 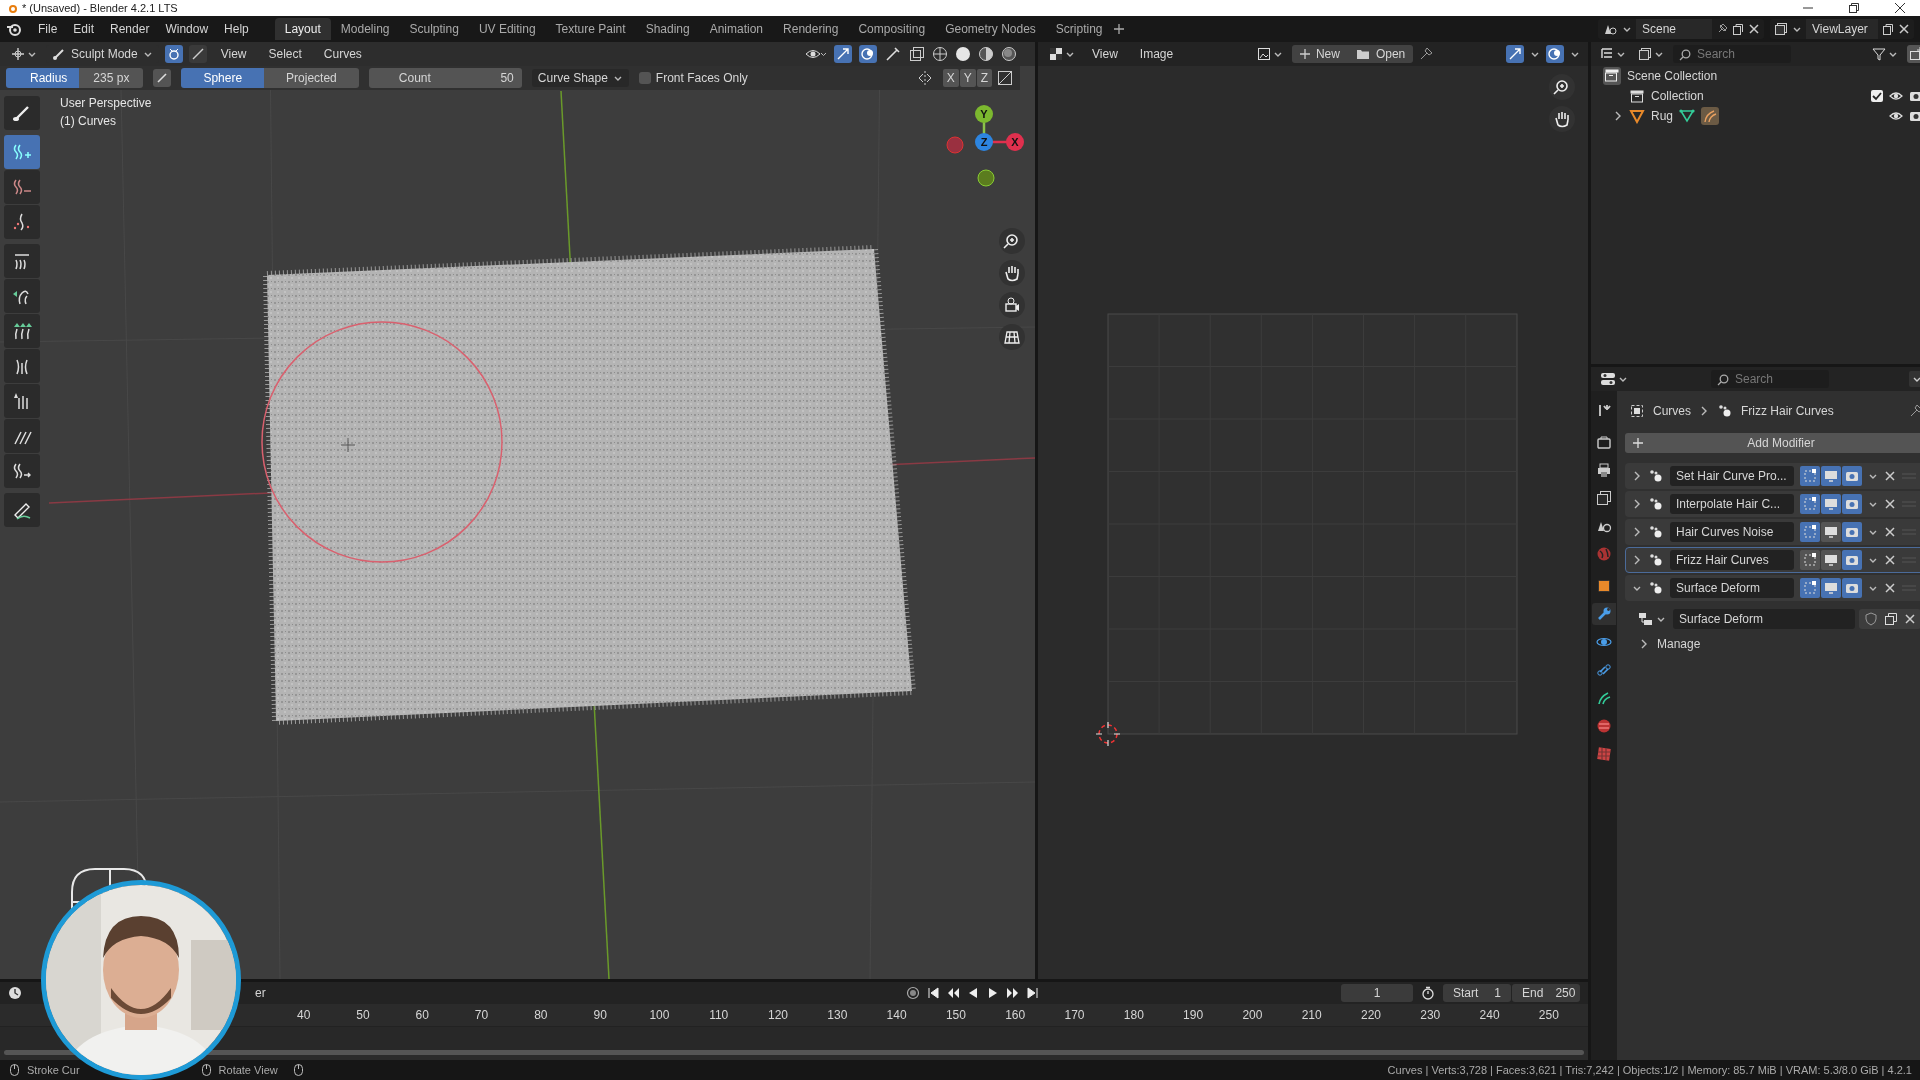 What do you see at coordinates (1377, 993) in the screenshot?
I see `current-frame-field: 1` at bounding box center [1377, 993].